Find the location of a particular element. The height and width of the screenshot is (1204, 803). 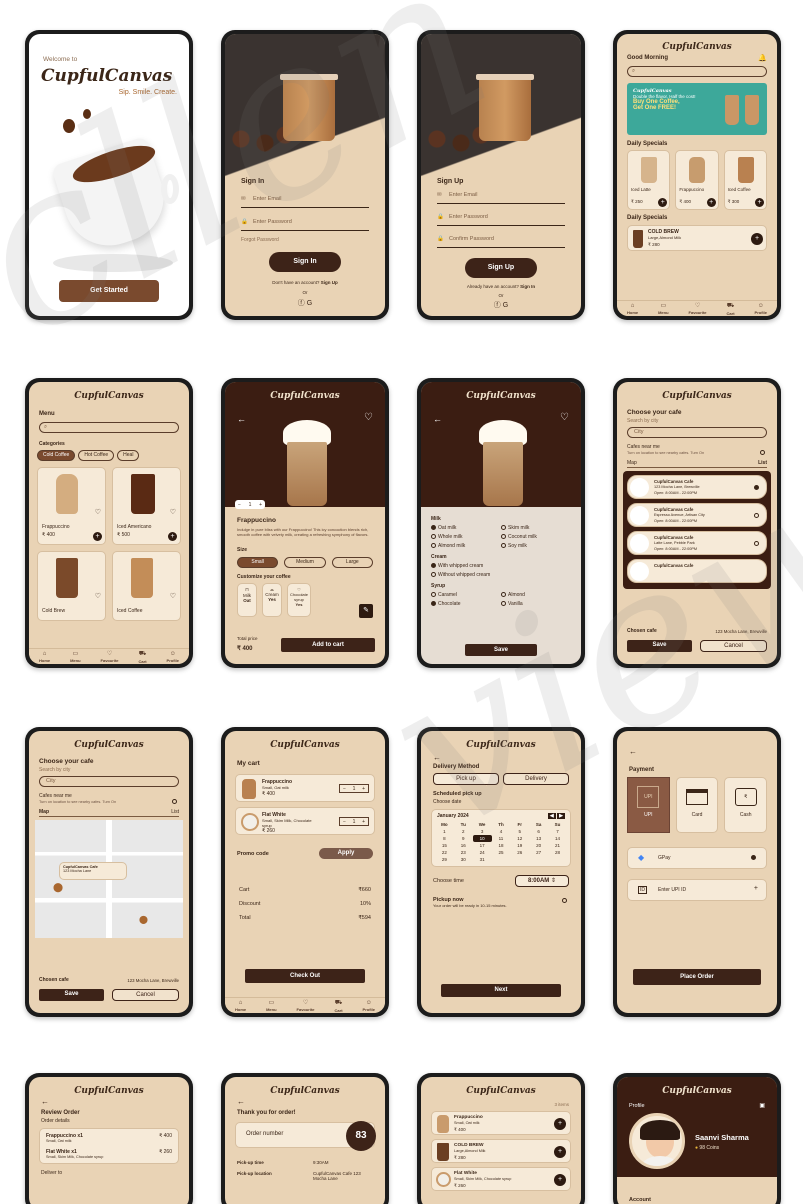

calendar-day: 8 is located at coordinates (444, 838).